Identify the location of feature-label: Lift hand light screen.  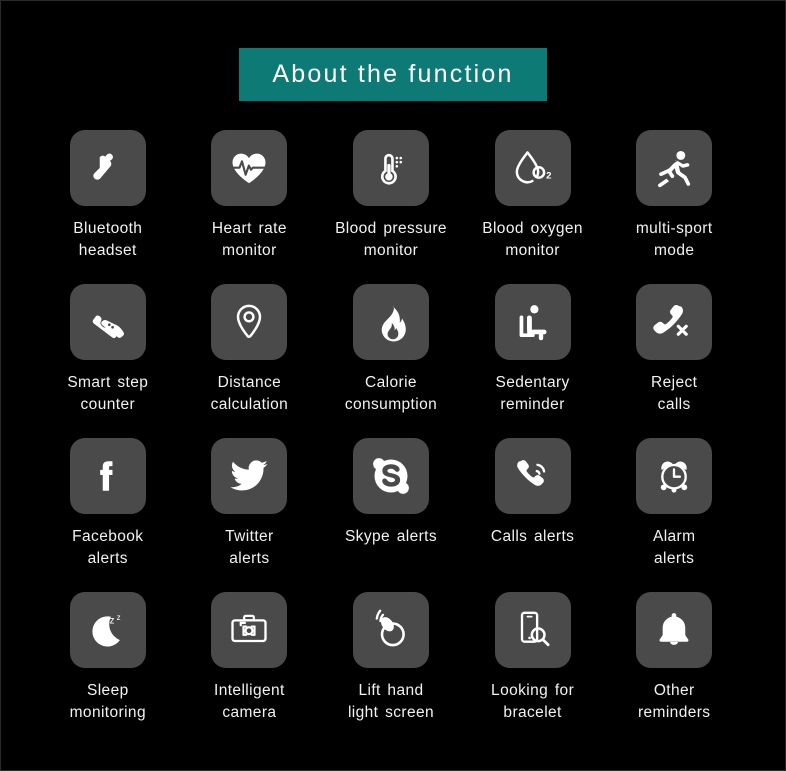
(391, 701).